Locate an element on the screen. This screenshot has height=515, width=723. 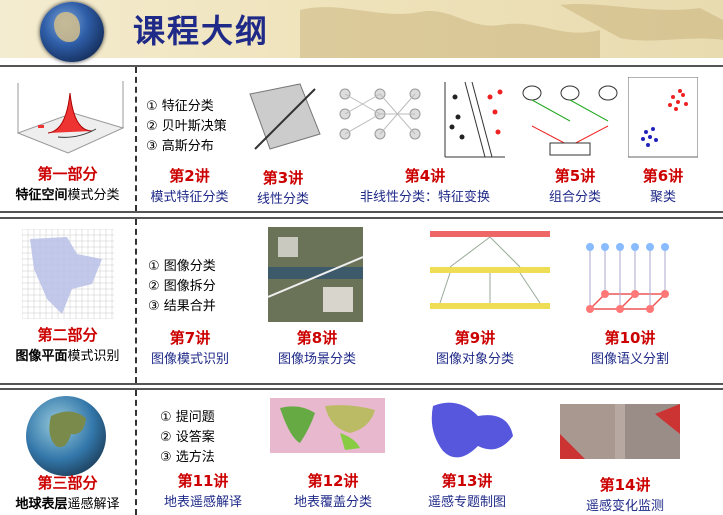
linear-classifier-figure is located at coordinates (285, 119).